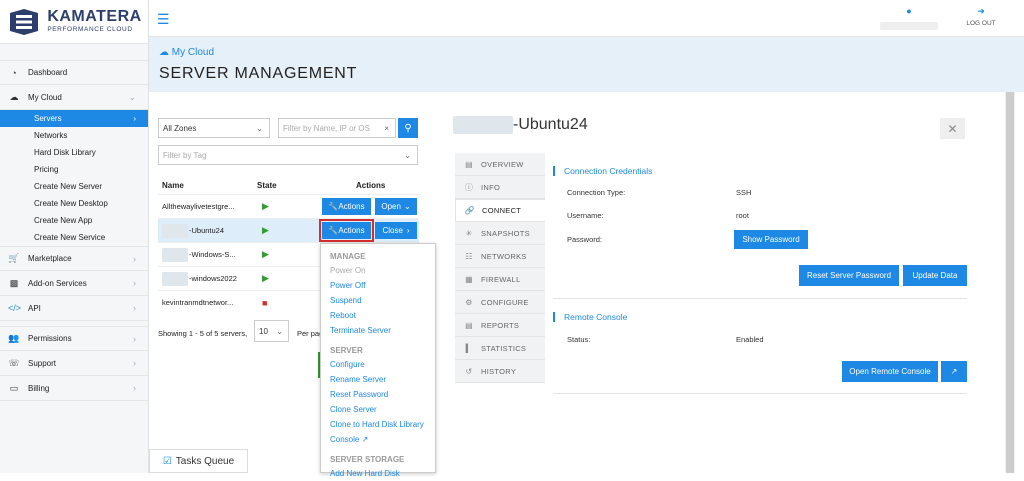 The width and height of the screenshot is (1024, 481). I want to click on remote-console-status-value: Enabled, so click(750, 339).